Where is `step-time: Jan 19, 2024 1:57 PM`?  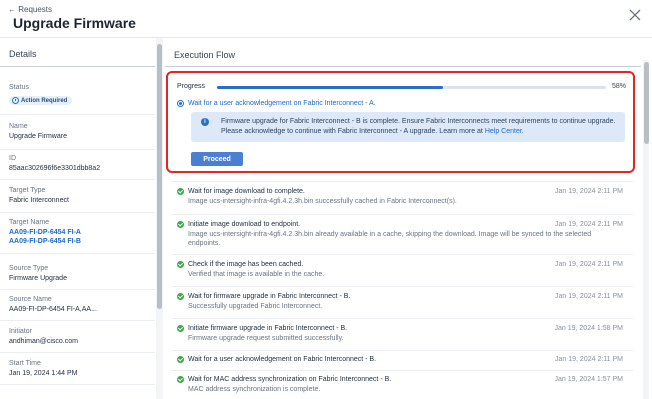
step-time: Jan 19, 2024 1:57 PM is located at coordinates (589, 379).